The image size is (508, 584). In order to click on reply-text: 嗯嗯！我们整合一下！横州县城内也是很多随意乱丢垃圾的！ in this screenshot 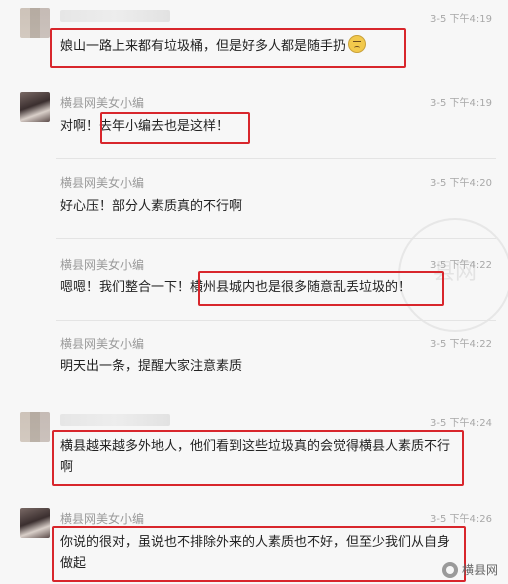, I will do `click(236, 287)`.